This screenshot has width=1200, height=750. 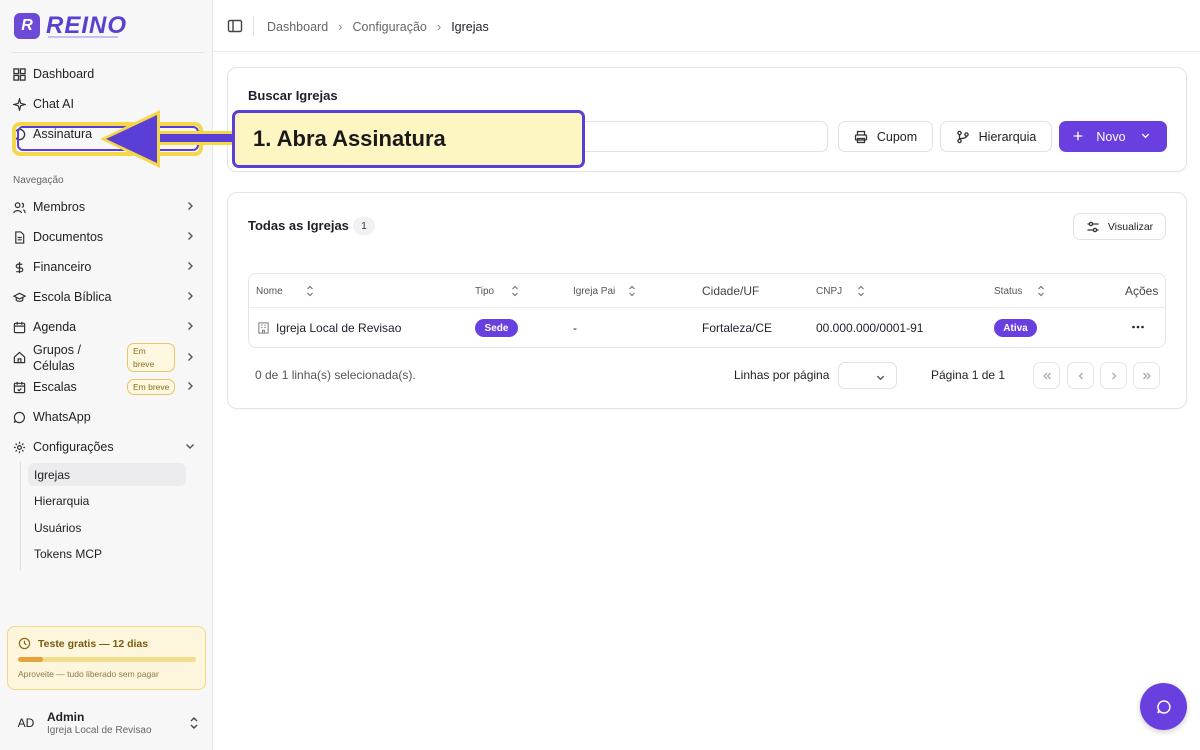 What do you see at coordinates (57, 528) in the screenshot?
I see `submenu-item-usuarios: Usuários` at bounding box center [57, 528].